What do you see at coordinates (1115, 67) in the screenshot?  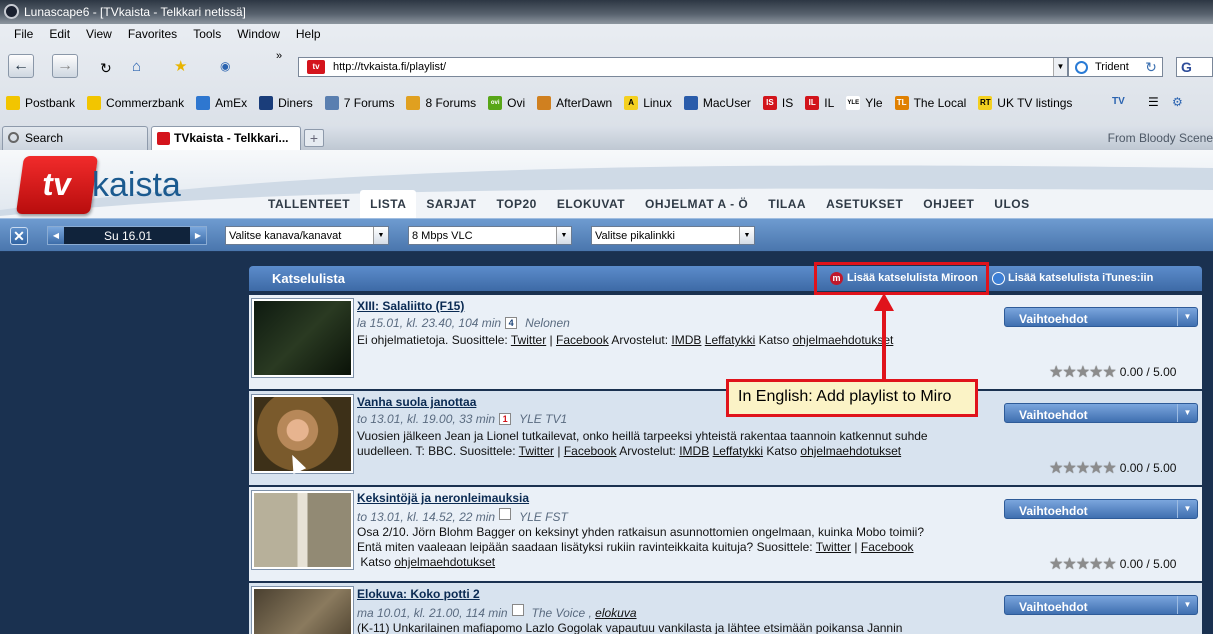 I see `engine-switch: Trident ↻` at bounding box center [1115, 67].